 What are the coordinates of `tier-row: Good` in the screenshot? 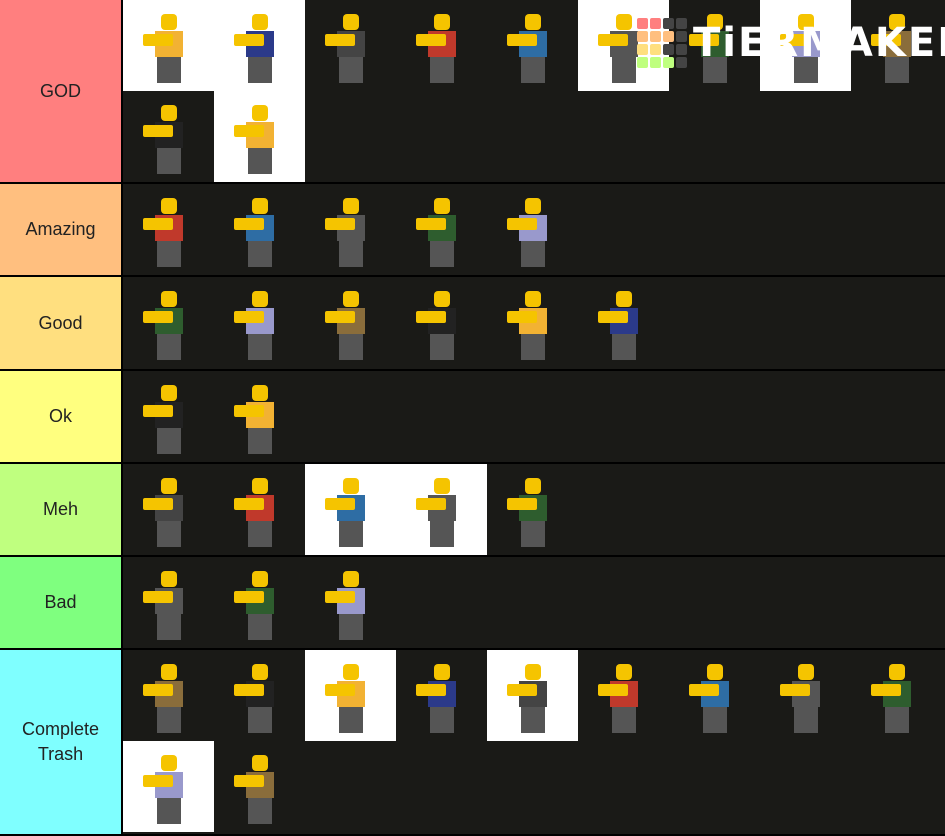 It's located at (472, 324).